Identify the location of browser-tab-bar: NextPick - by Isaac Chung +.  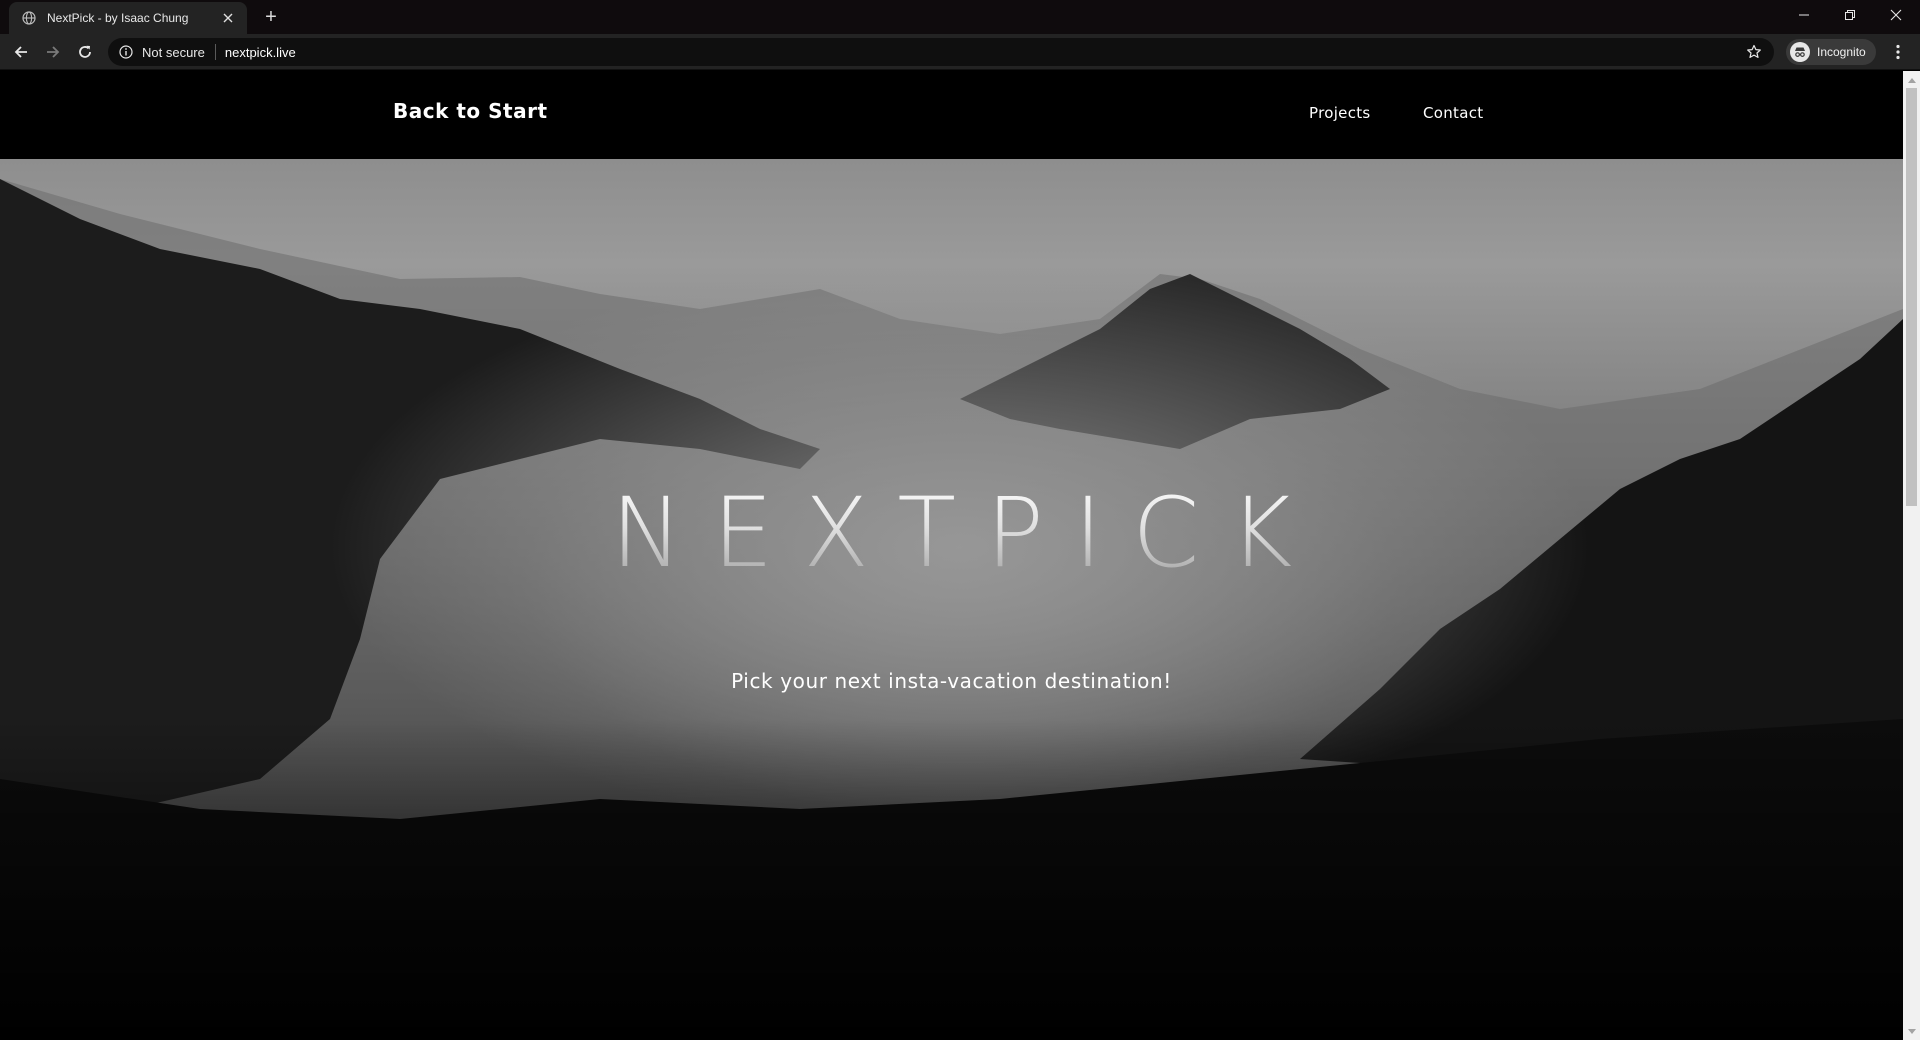
(960, 17).